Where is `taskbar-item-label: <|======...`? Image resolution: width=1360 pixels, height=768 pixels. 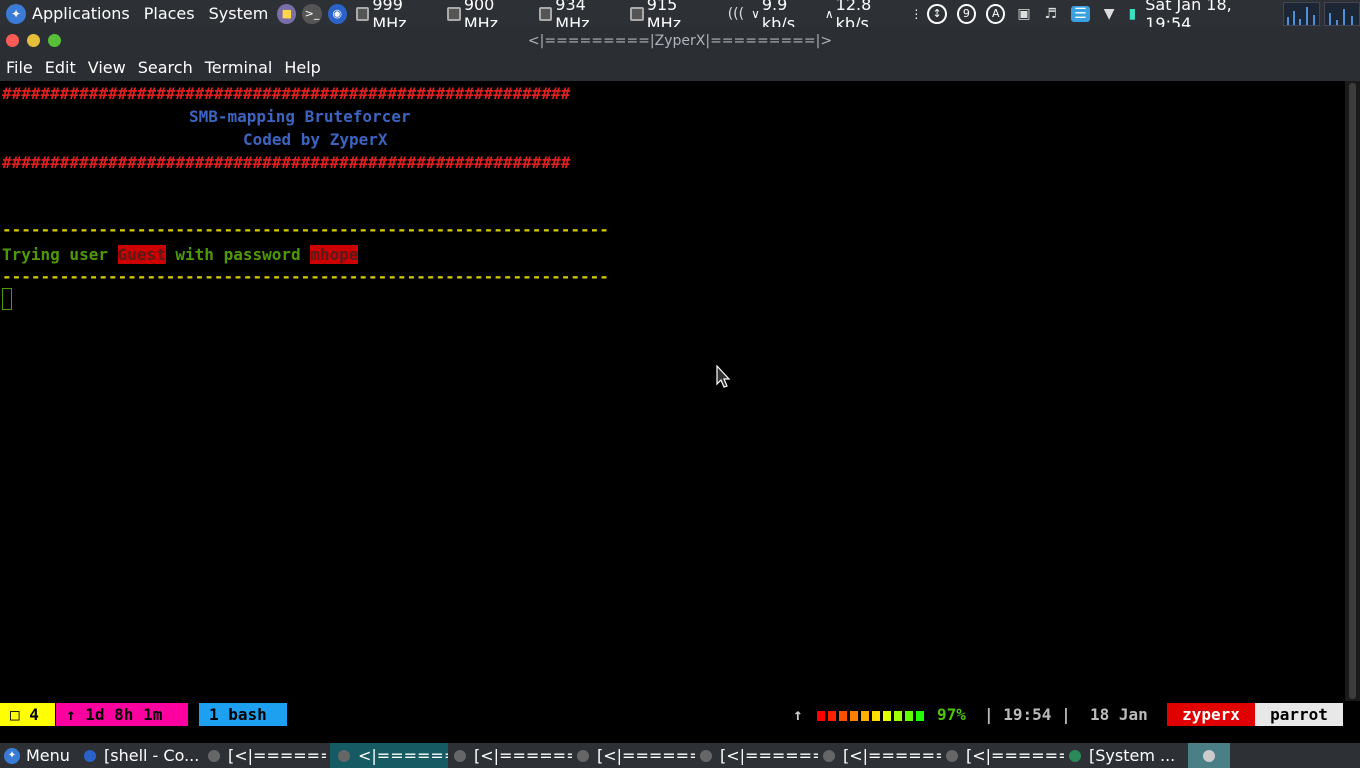
taskbar-item-label: <|======... is located at coordinates (403, 755).